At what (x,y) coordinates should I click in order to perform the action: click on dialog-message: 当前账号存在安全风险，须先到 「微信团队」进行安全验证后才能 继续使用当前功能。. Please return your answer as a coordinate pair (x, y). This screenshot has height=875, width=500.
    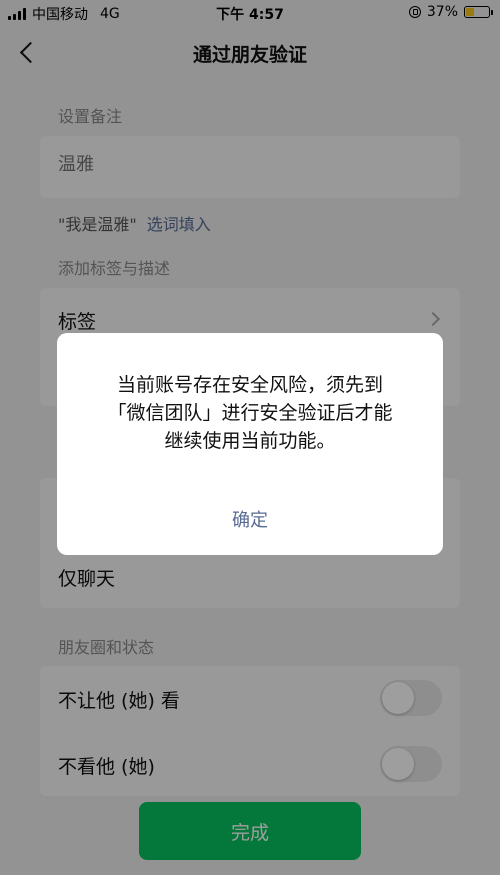
    Looking at the image, I should click on (250, 413).